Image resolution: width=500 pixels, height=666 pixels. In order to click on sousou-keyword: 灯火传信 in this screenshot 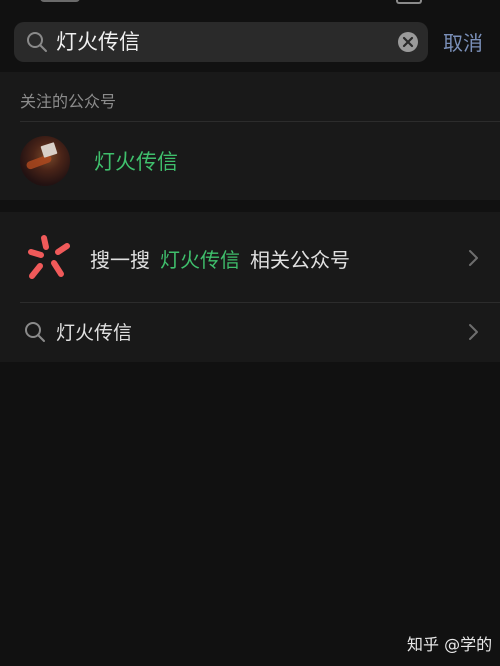, I will do `click(200, 260)`.